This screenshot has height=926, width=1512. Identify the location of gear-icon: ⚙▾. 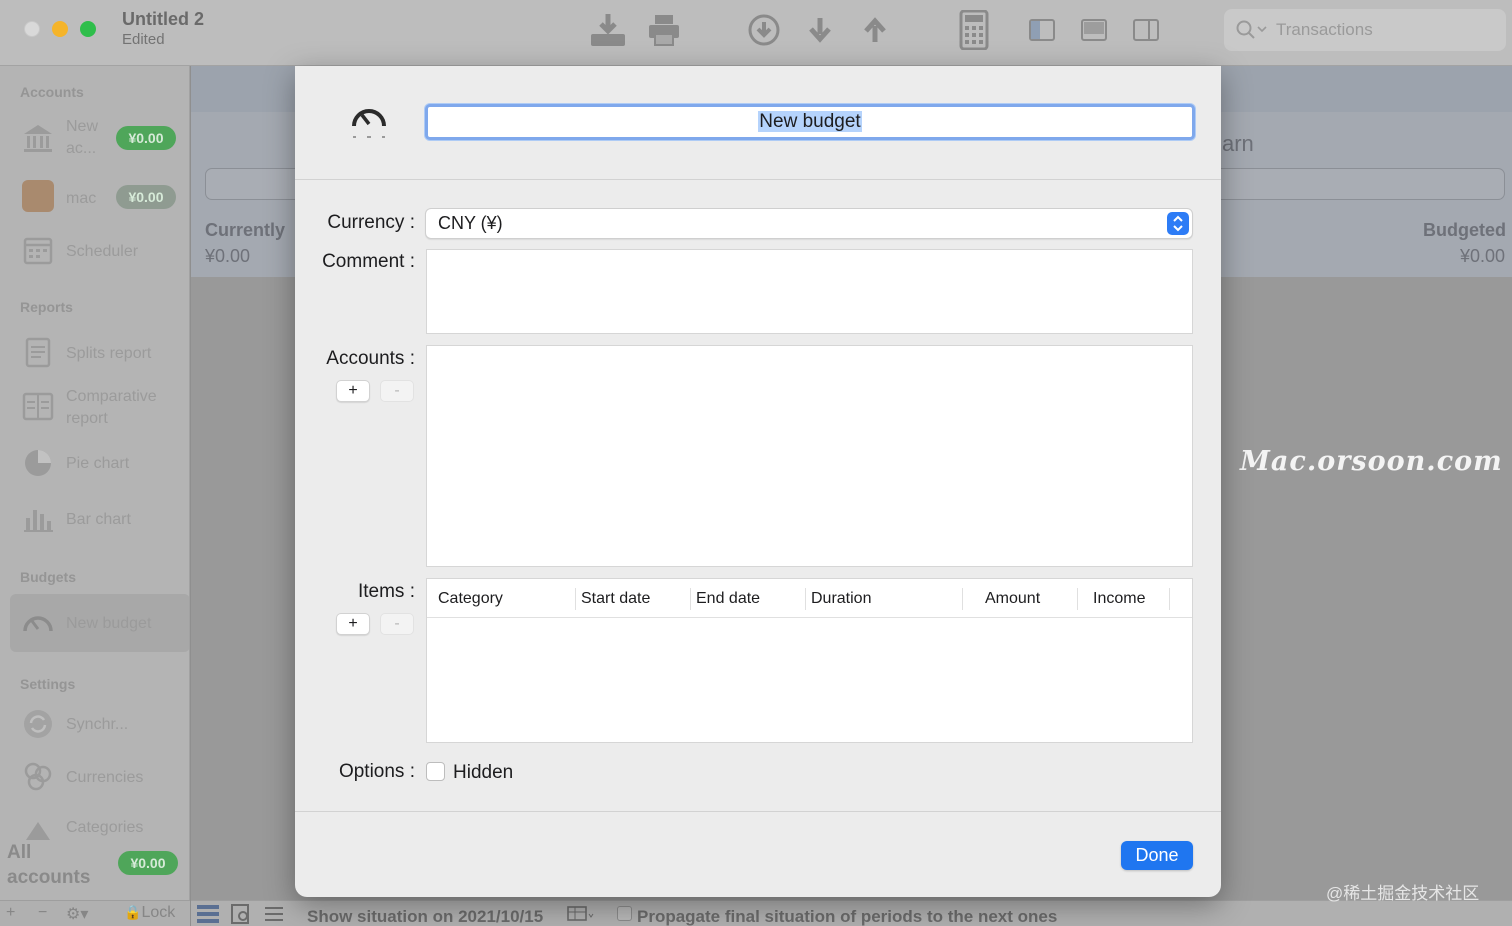
(77, 914).